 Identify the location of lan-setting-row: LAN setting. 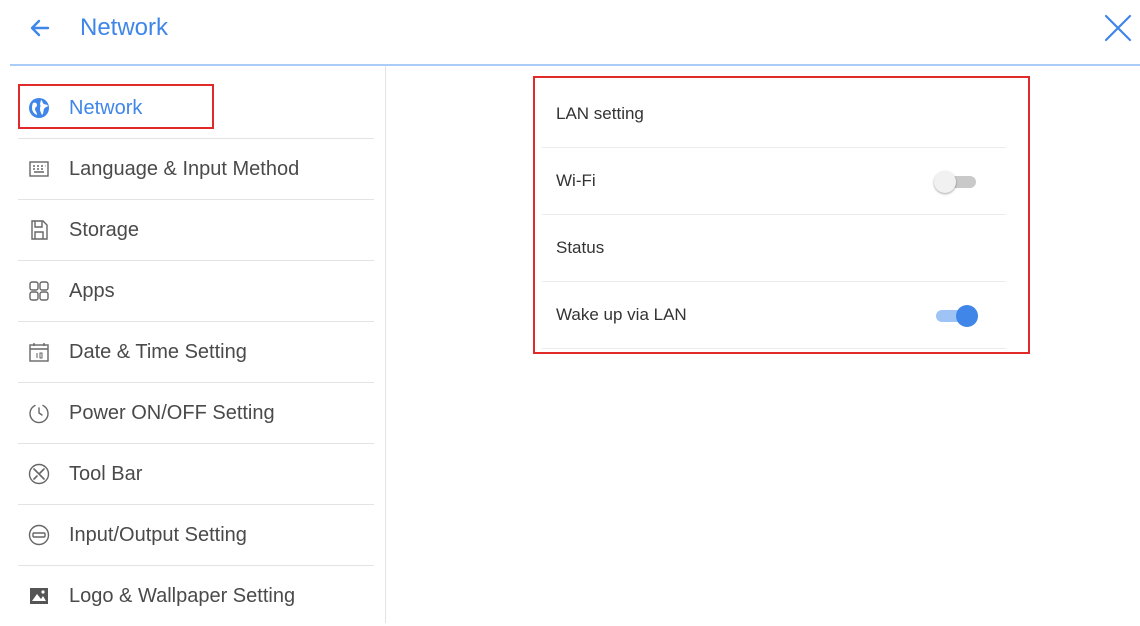
(774, 114).